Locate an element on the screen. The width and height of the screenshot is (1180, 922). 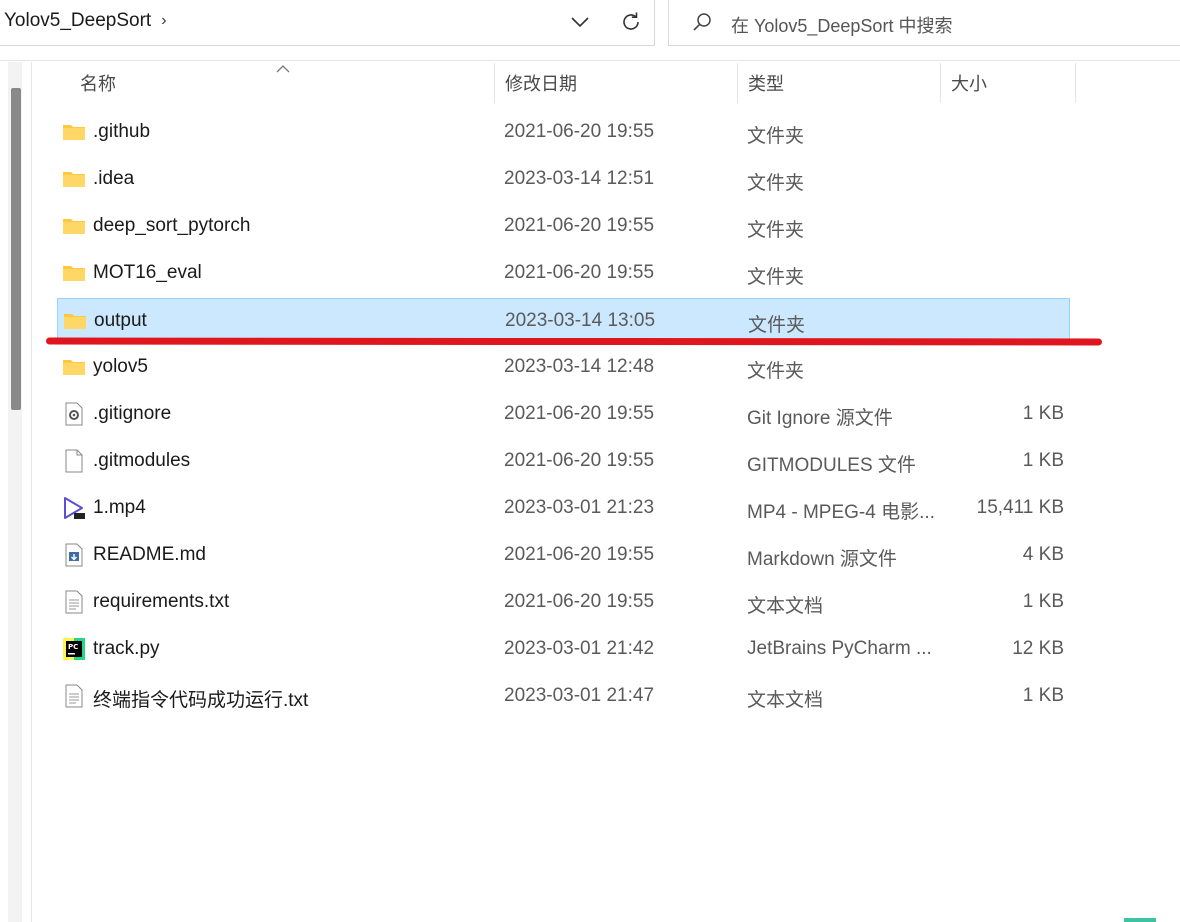
search-box: 在 Yolov5_DeepSort 中搜索 is located at coordinates (924, 23).